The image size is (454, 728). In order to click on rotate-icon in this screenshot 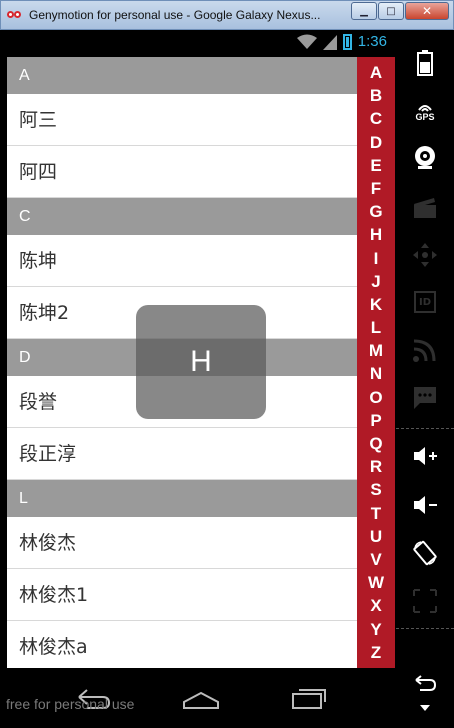, I will do `click(425, 553)`.